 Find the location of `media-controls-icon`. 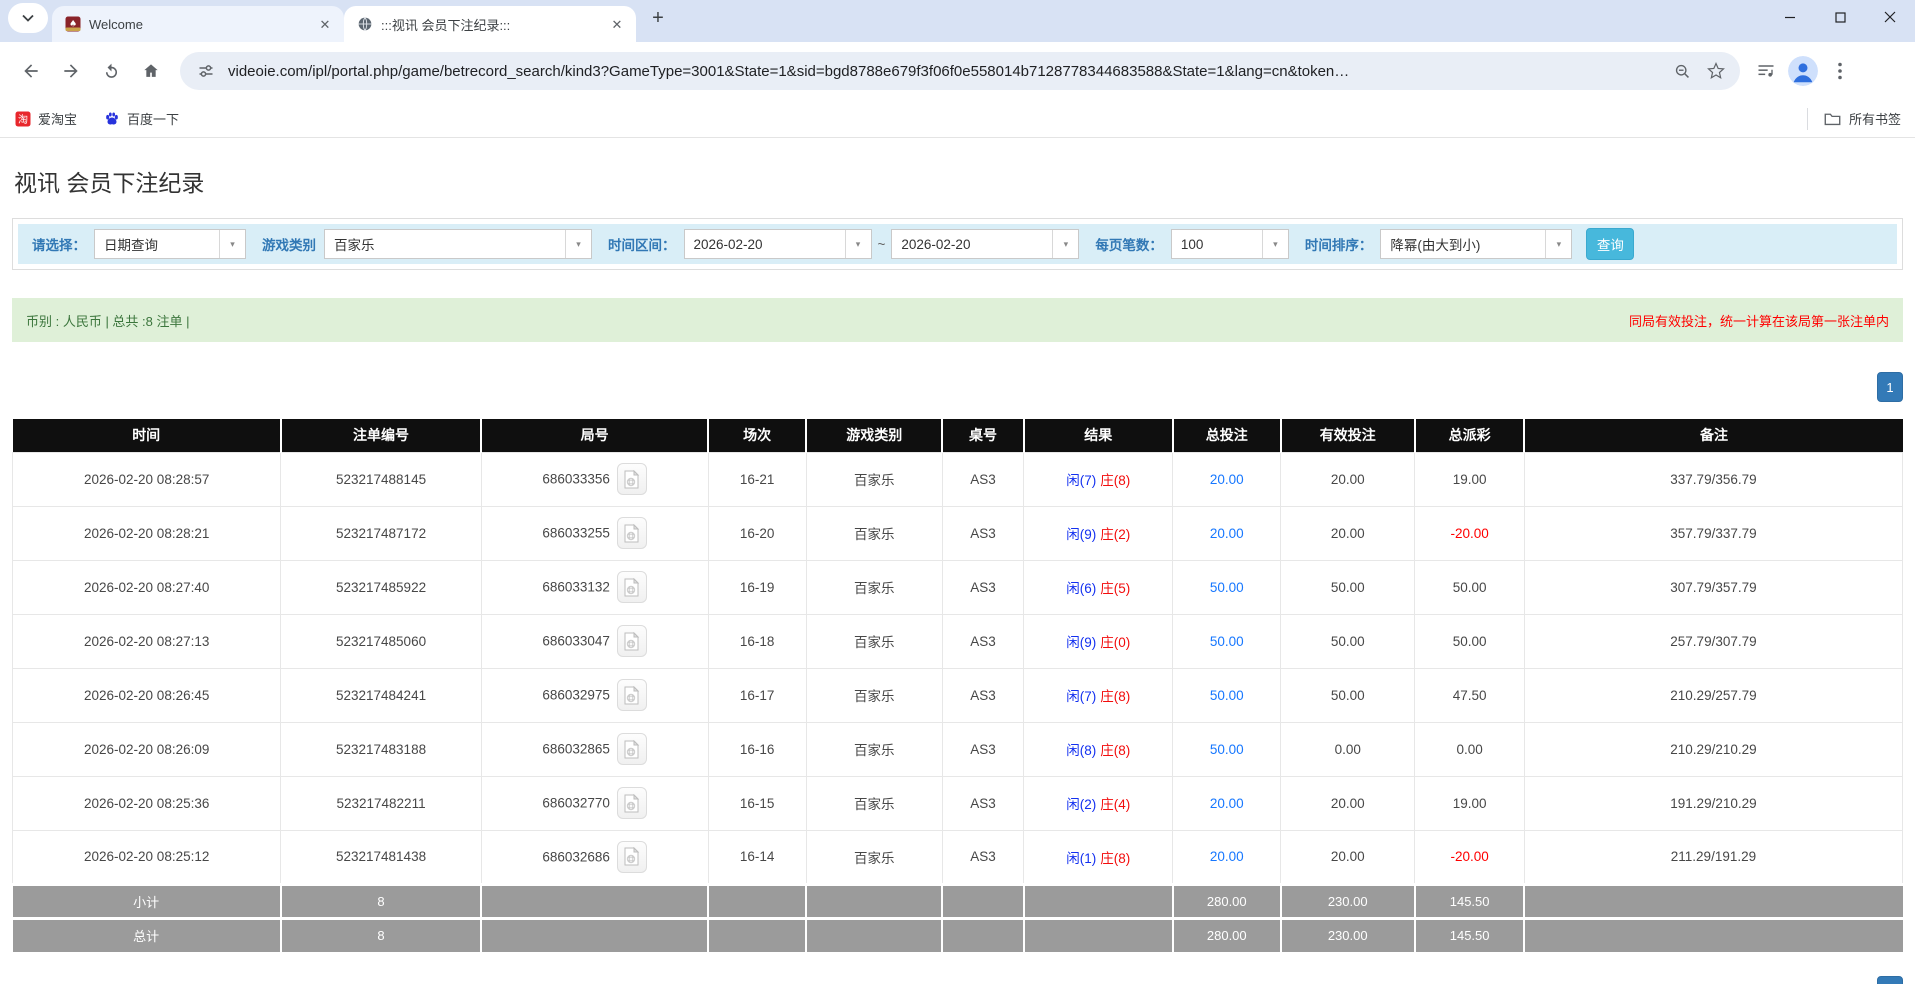

media-controls-icon is located at coordinates (1766, 71).